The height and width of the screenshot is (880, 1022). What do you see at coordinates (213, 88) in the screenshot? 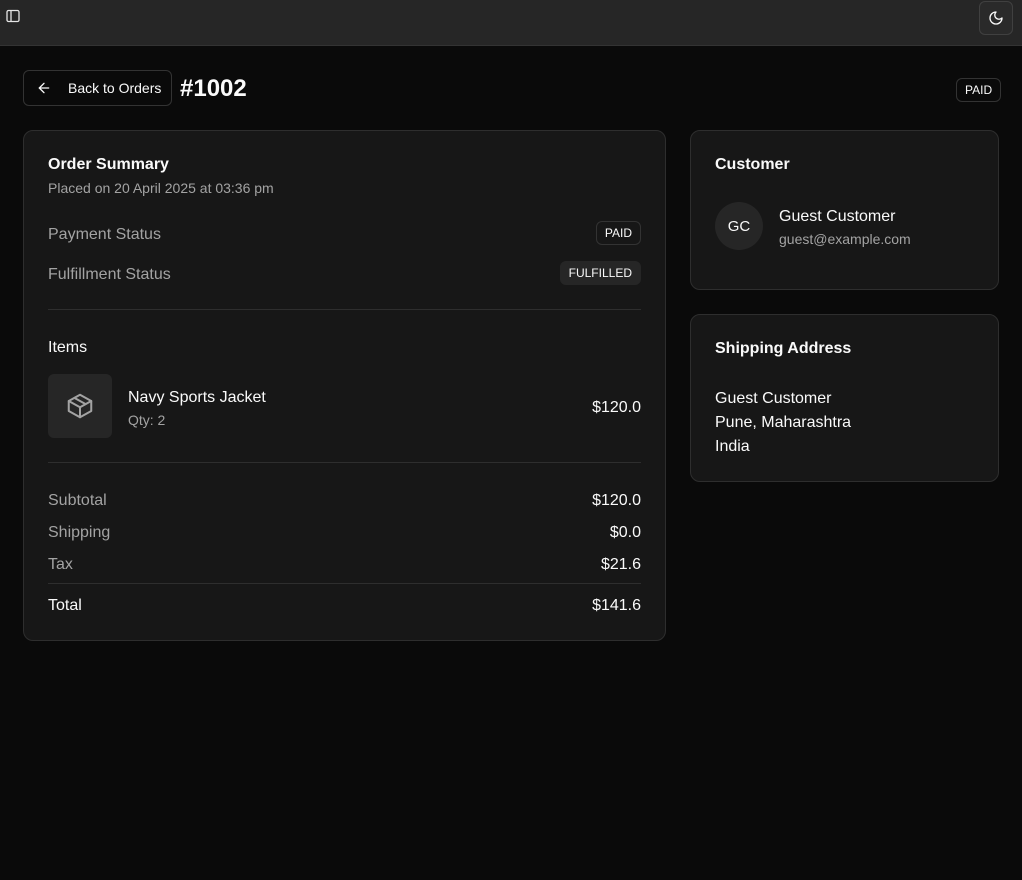
I see `order-number-title: #1002` at bounding box center [213, 88].